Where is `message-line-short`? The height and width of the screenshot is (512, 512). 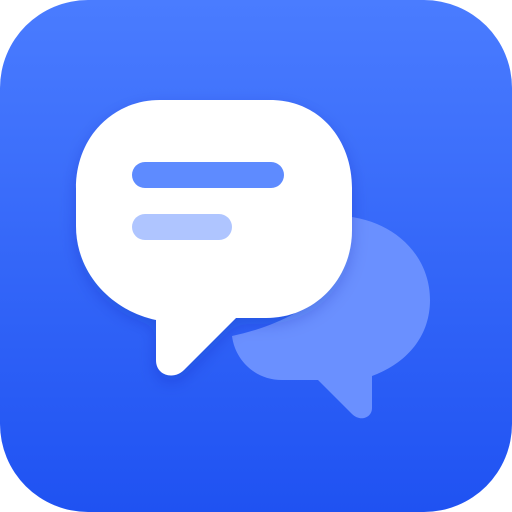
message-line-short is located at coordinates (182, 227).